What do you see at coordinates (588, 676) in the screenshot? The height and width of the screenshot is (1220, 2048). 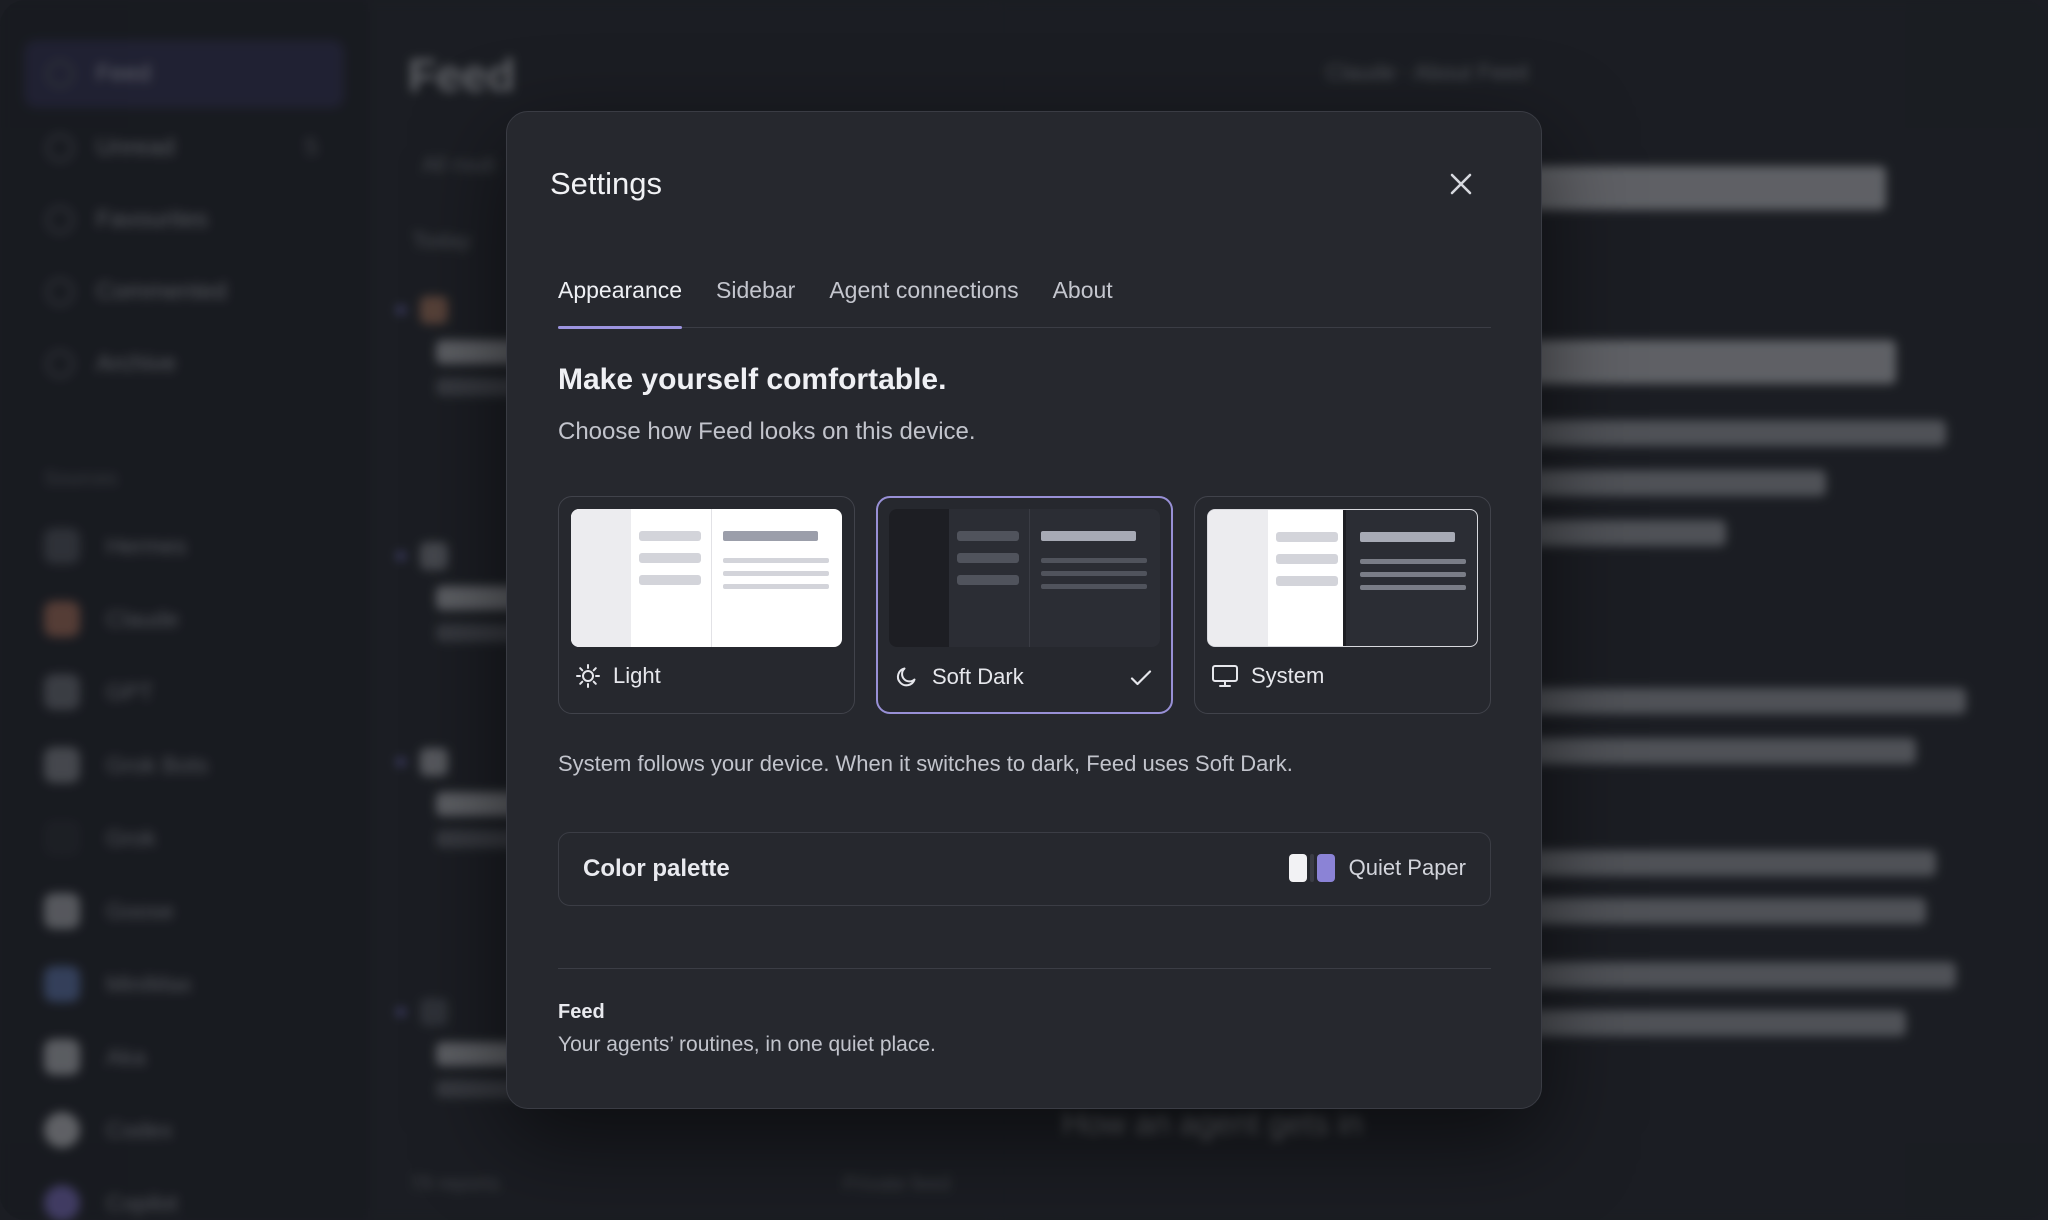 I see `sun-icon` at bounding box center [588, 676].